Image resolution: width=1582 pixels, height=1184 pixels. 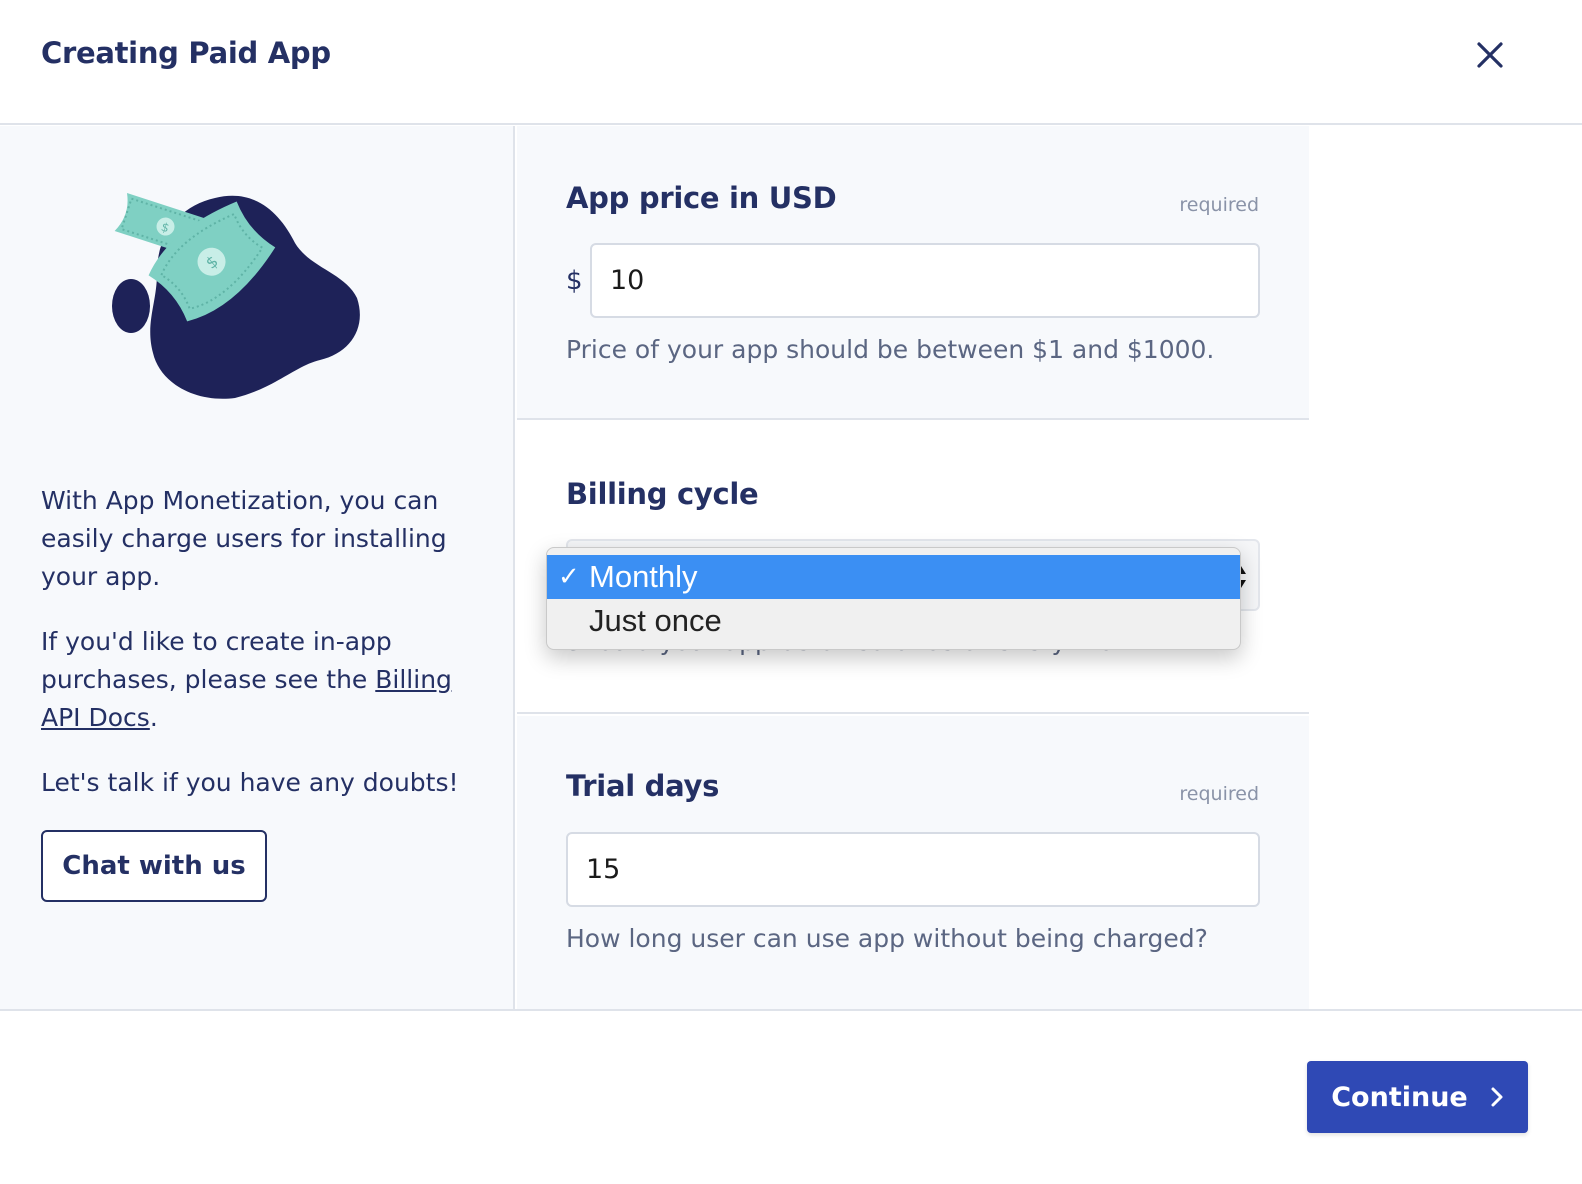 I want to click on talk-prompt: Let's talk if you have any doubts!, so click(x=250, y=782).